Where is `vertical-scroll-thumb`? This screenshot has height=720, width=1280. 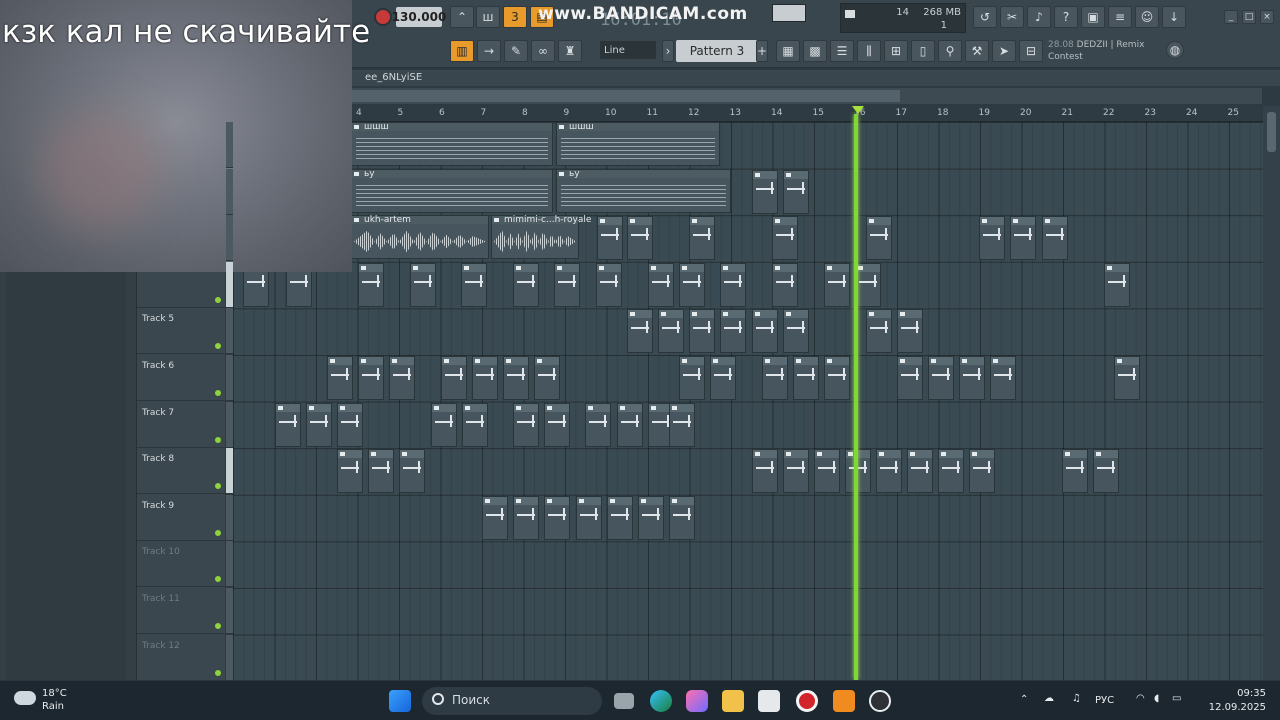 vertical-scroll-thumb is located at coordinates (1271, 132).